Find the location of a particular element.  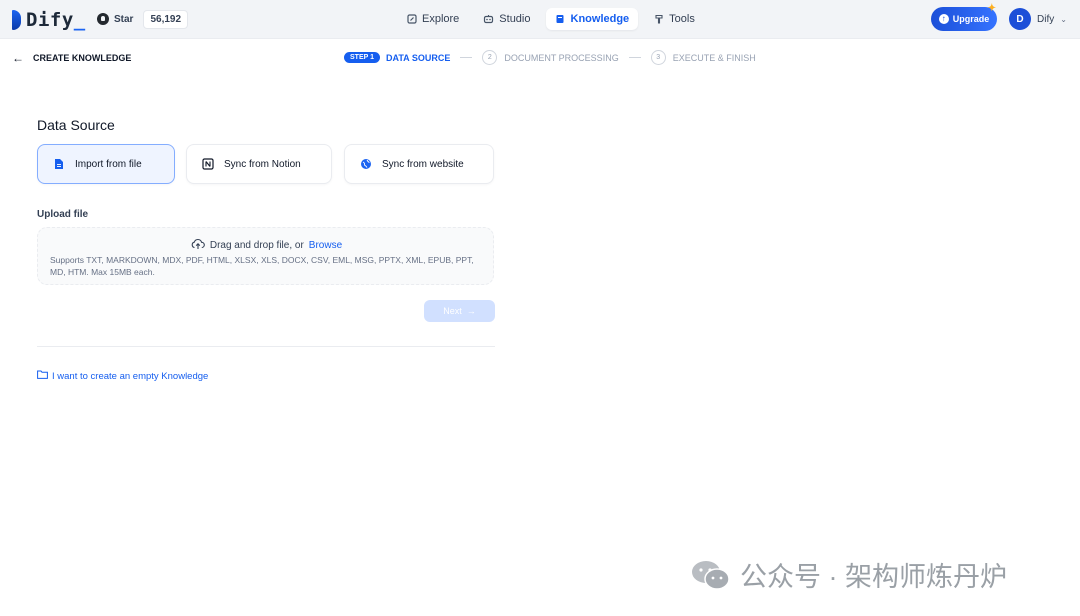

nav-knowledge: Knowledge is located at coordinates (592, 19).